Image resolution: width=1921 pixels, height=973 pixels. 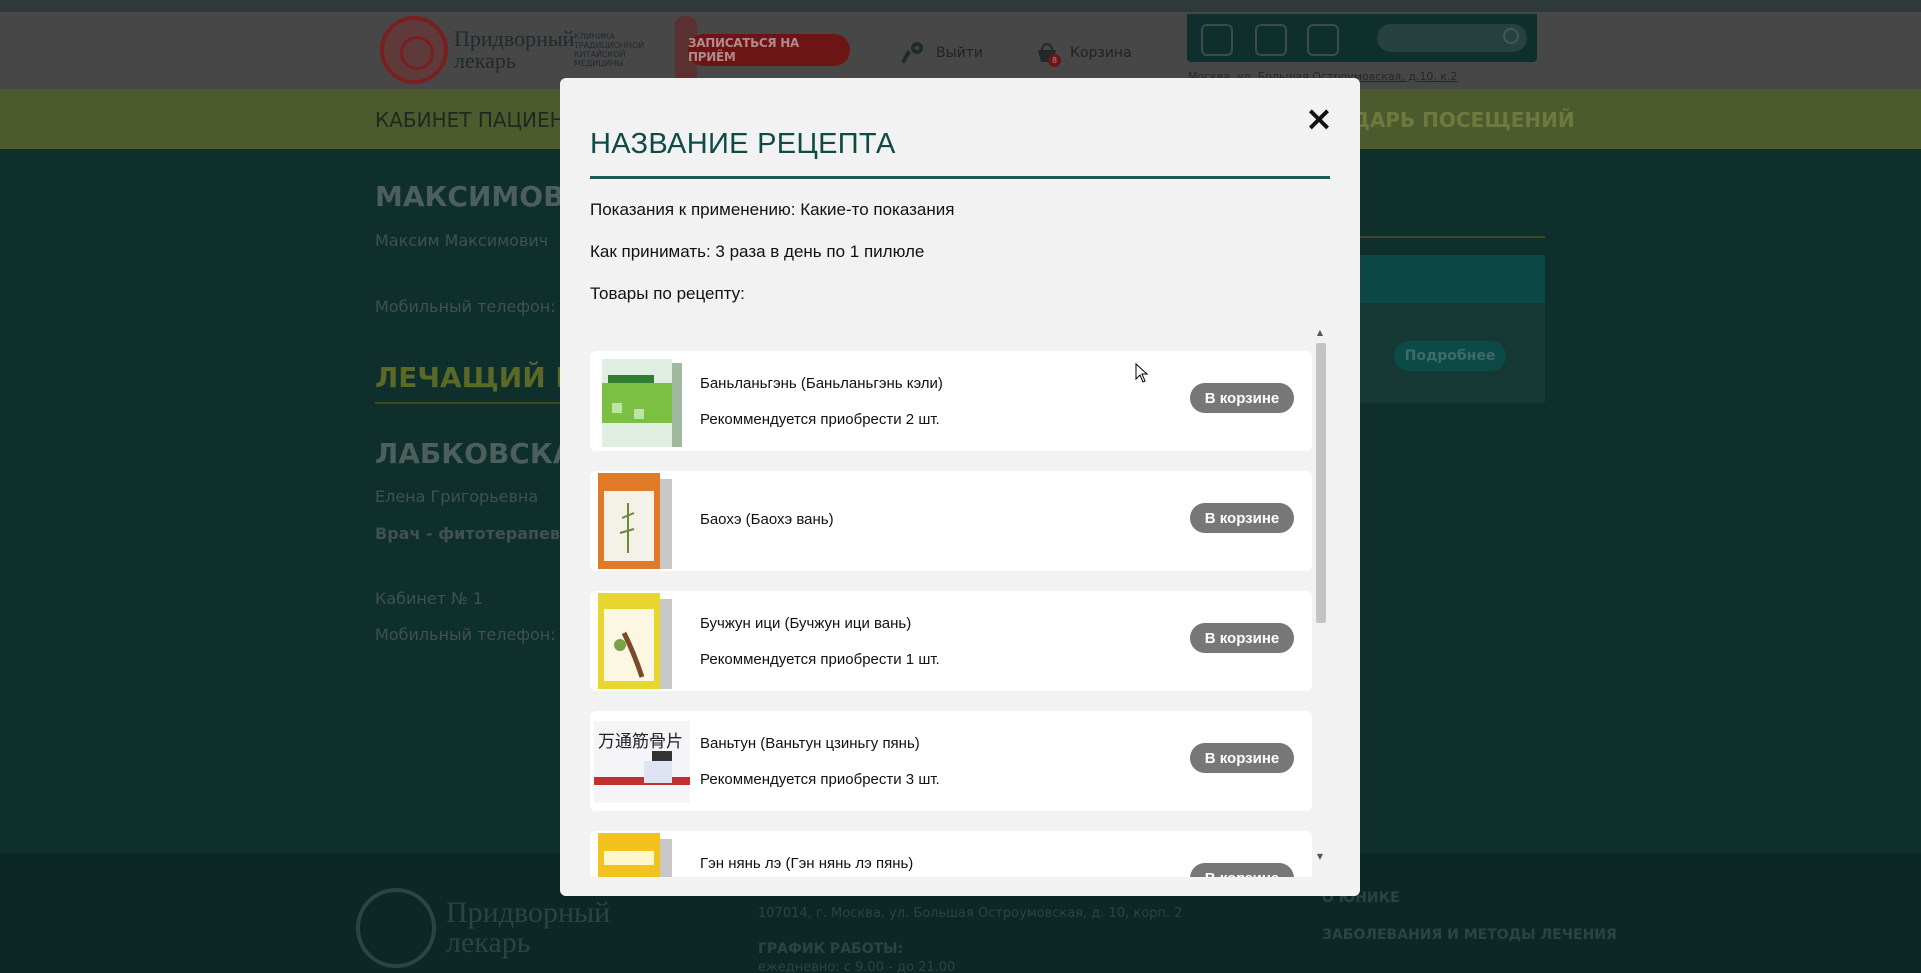 What do you see at coordinates (470, 196) in the screenshot?
I see `patient-surname: МАКСИМОВ` at bounding box center [470, 196].